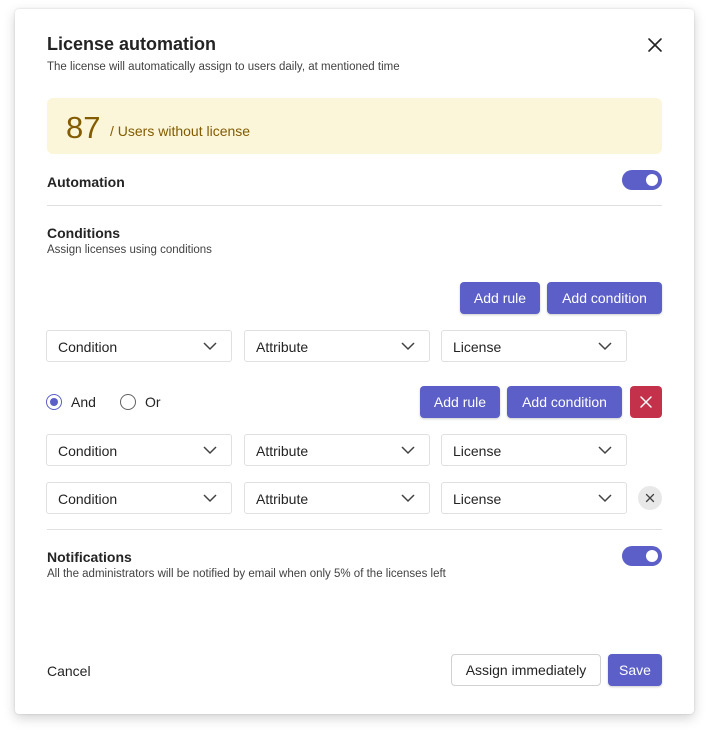 This screenshot has height=735, width=709. I want to click on conditions-subtitle: Assign licenses using conditions, so click(129, 250).